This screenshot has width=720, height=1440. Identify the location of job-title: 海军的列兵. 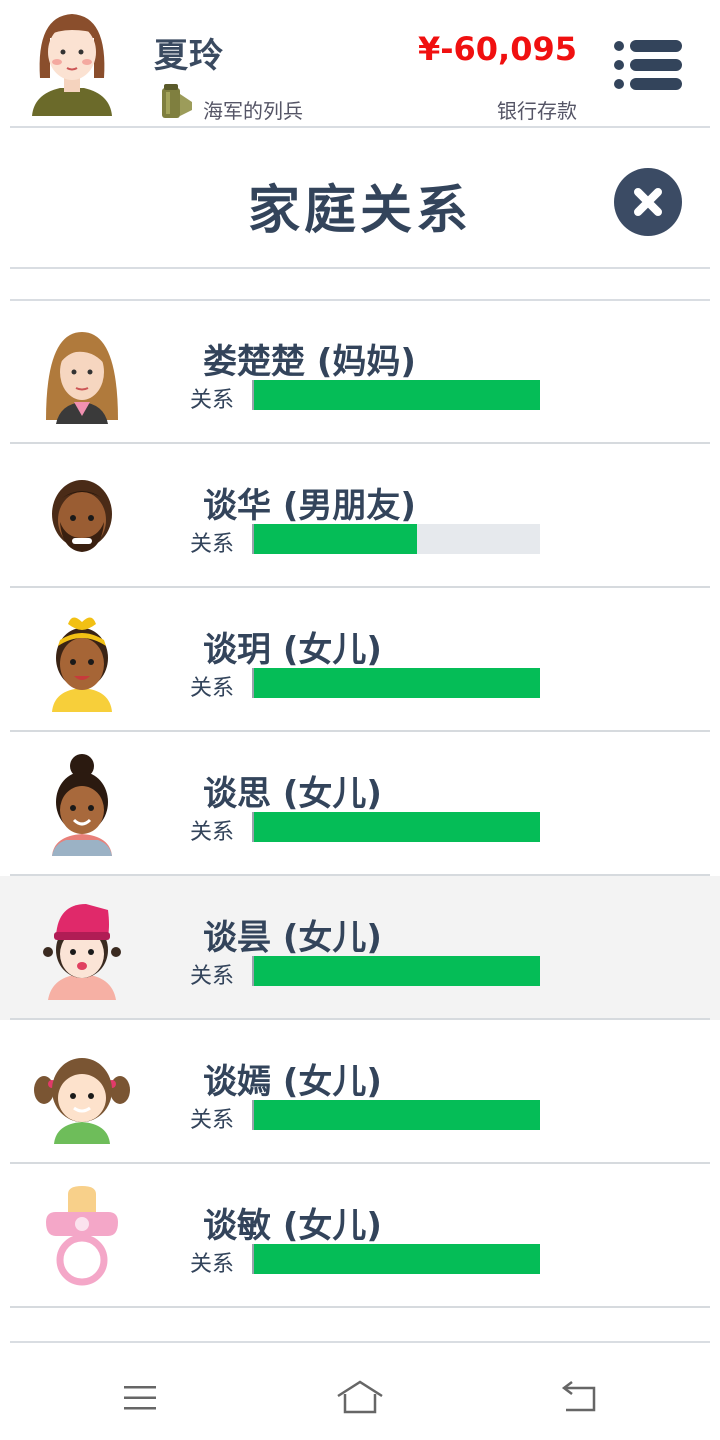
(253, 111).